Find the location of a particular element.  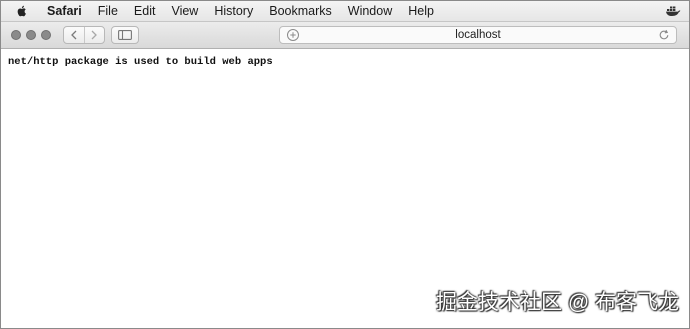

chevron-left-icon is located at coordinates (73, 35).